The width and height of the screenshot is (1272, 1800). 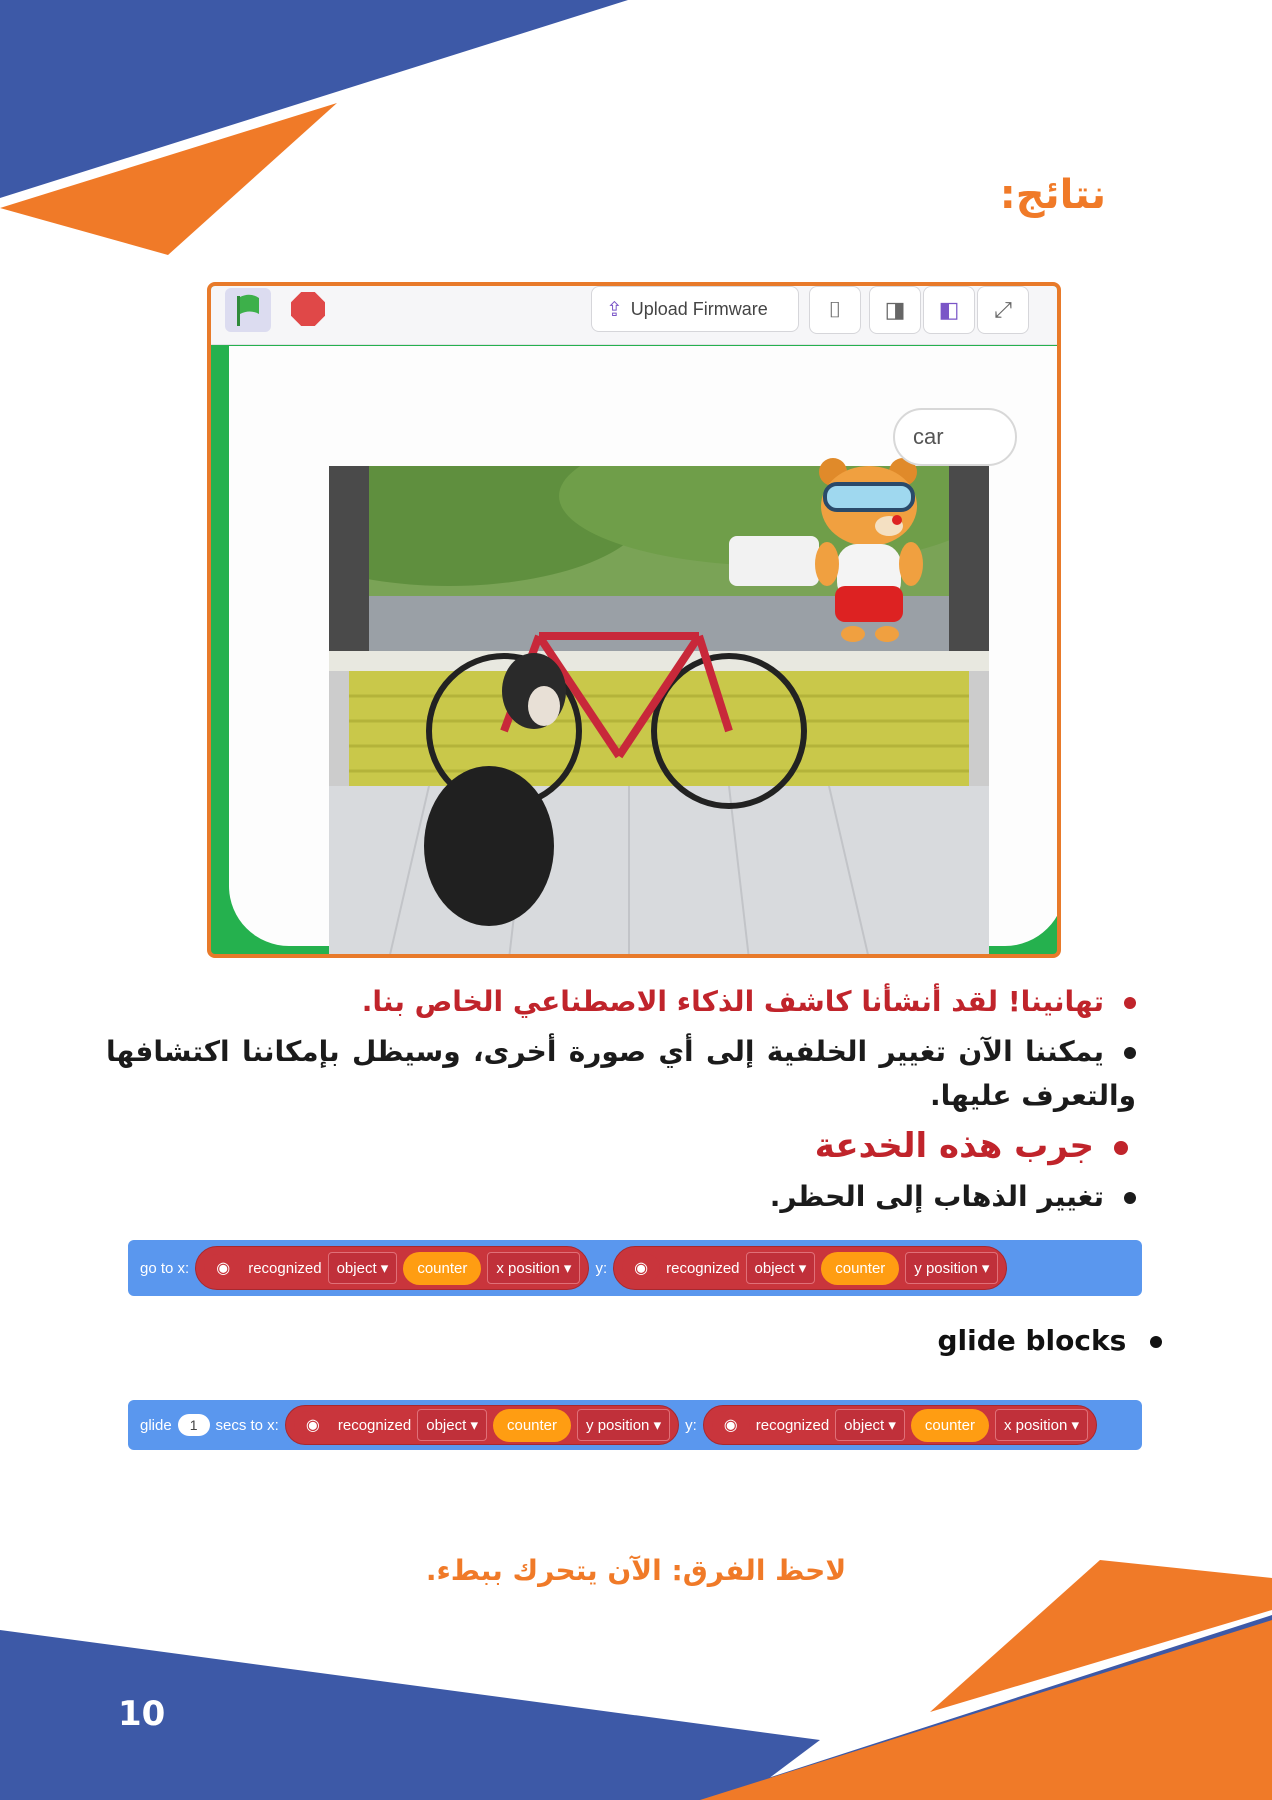 I want to click on upload-icon: ⇪, so click(x=614, y=309).